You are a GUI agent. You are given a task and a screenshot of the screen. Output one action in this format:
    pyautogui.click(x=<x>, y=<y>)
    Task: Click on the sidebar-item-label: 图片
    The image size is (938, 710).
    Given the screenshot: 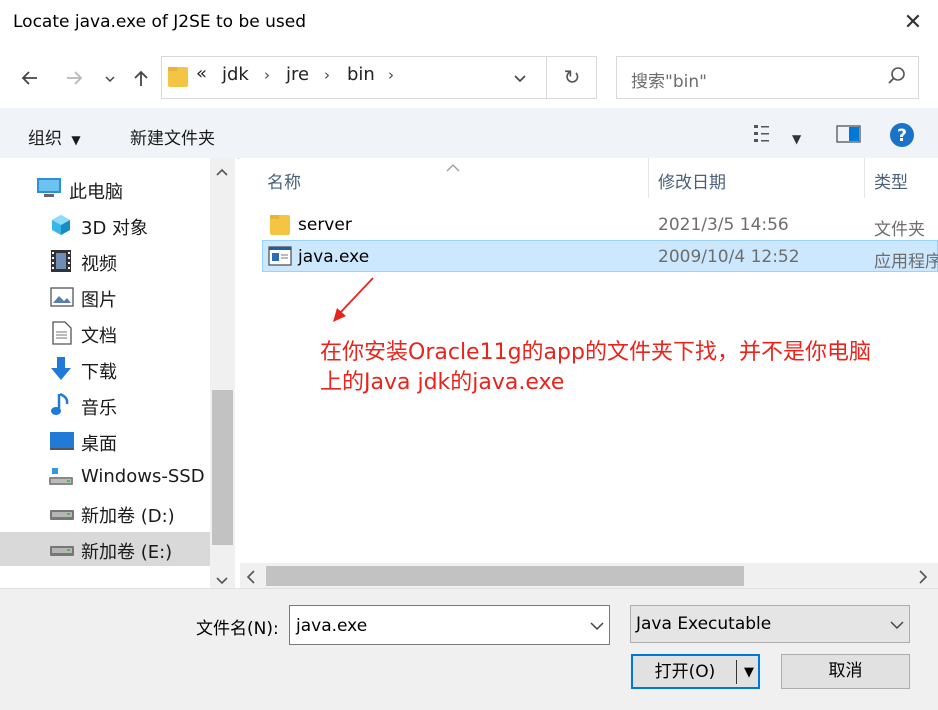 What is the action you would take?
    pyautogui.click(x=99, y=300)
    